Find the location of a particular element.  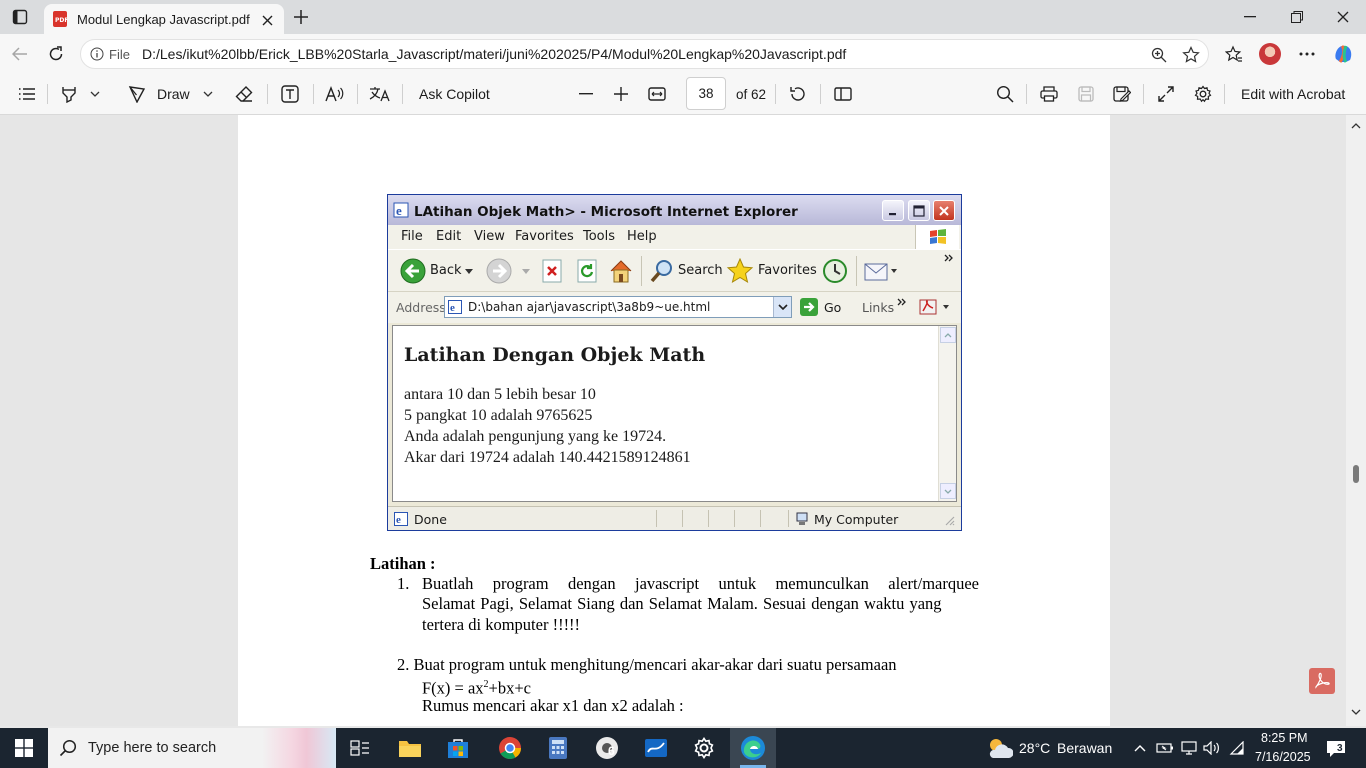

ie-address-field: e D:\bahan ajar\javascript\3a8b9~ue.html is located at coordinates (618, 307).